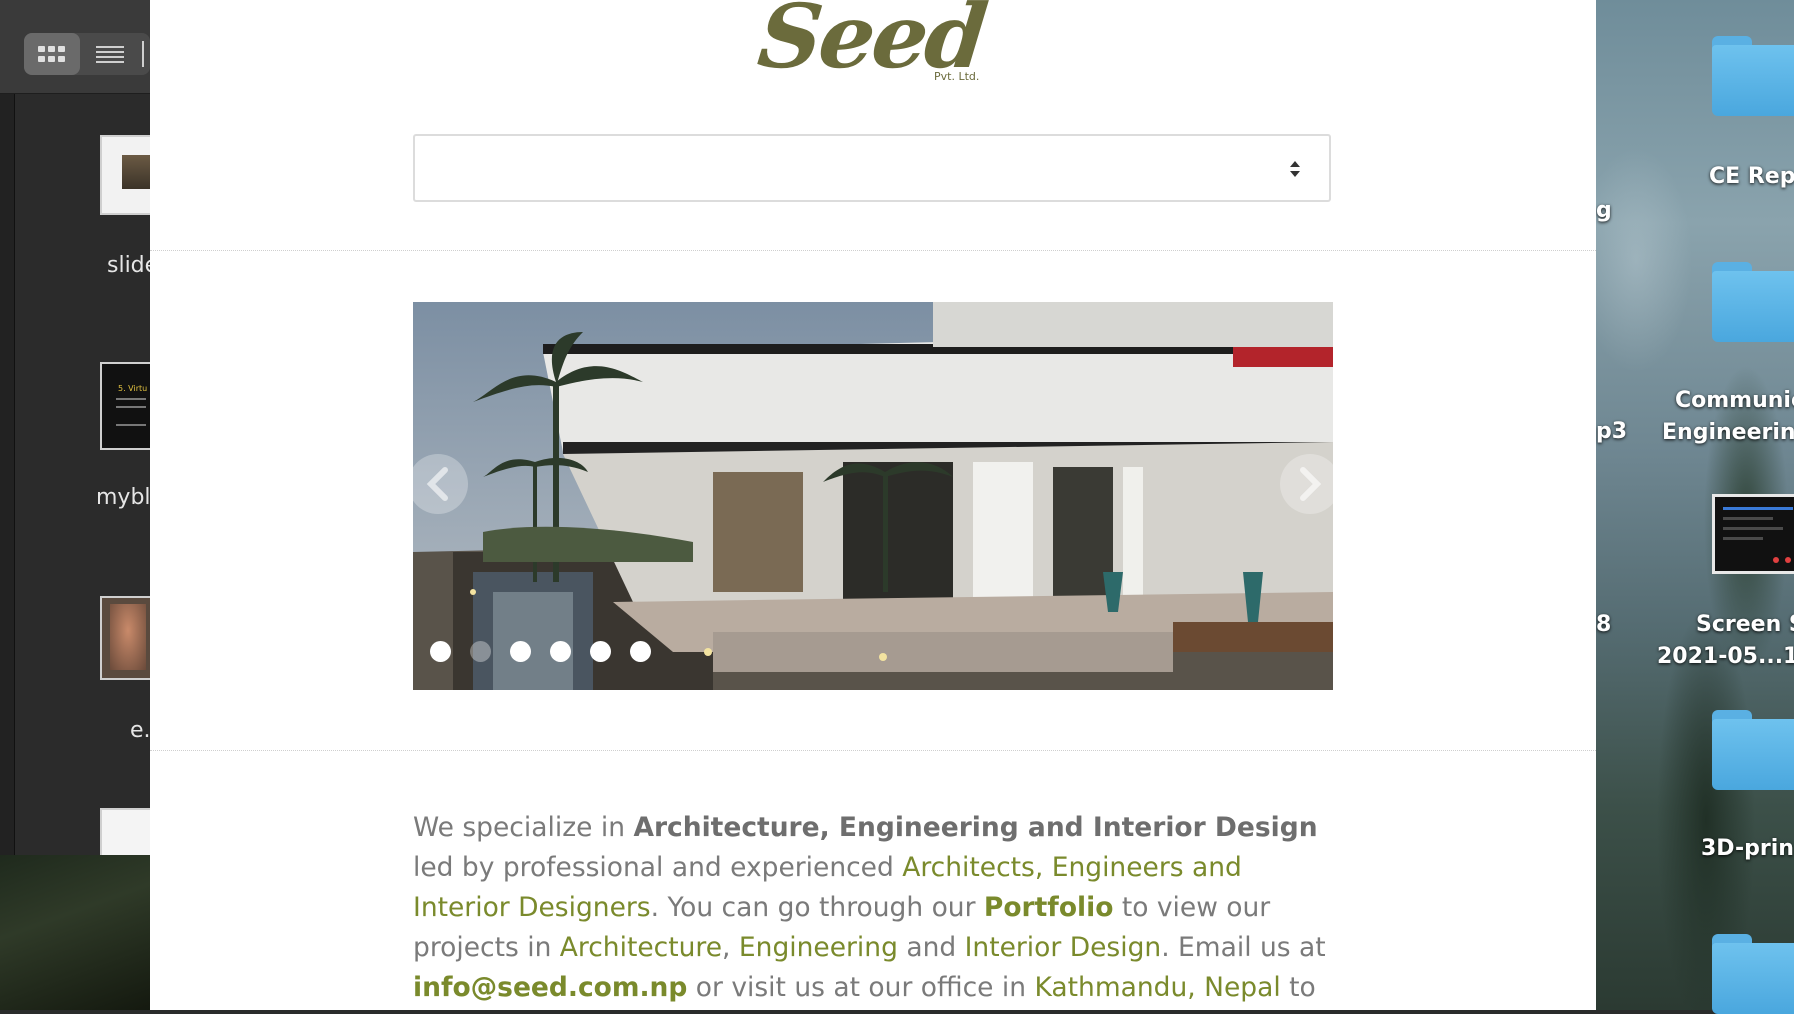  What do you see at coordinates (133, 388) in the screenshot?
I see `thumbnail-heading: 5. Virtu` at bounding box center [133, 388].